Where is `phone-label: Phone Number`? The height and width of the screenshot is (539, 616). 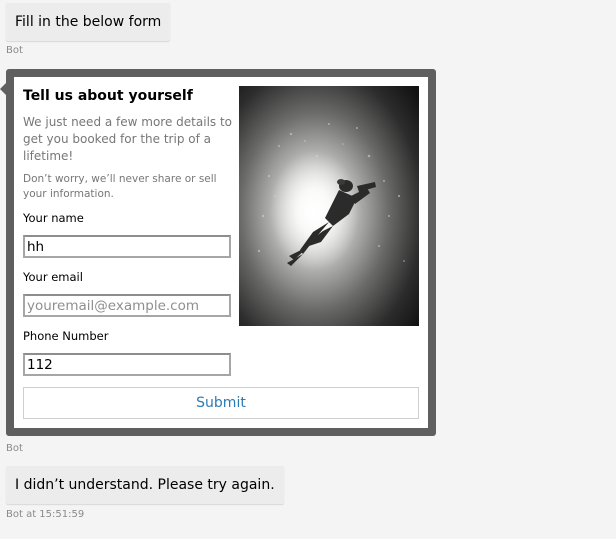 phone-label: Phone Number is located at coordinates (66, 336).